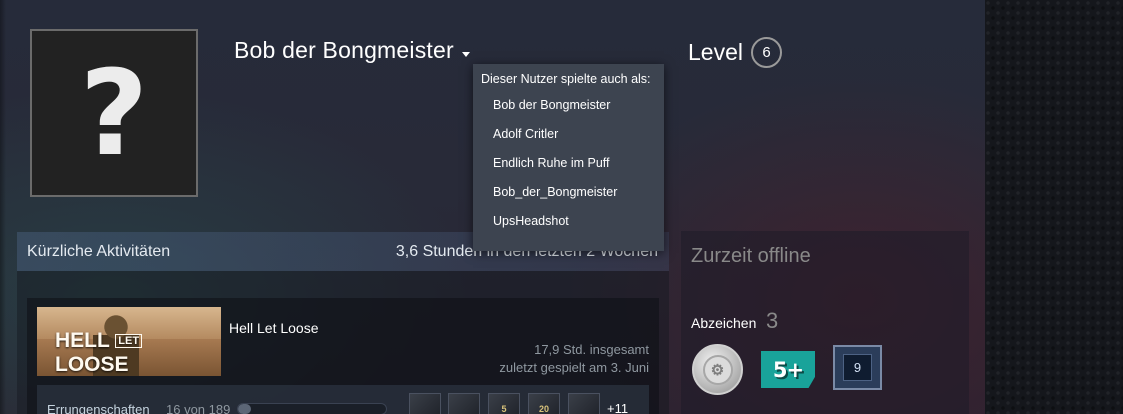 Image resolution: width=1123 pixels, height=414 pixels. Describe the element at coordinates (99, 251) in the screenshot. I see `recent-activity-title: Kürzliche Aktivitäten` at that location.